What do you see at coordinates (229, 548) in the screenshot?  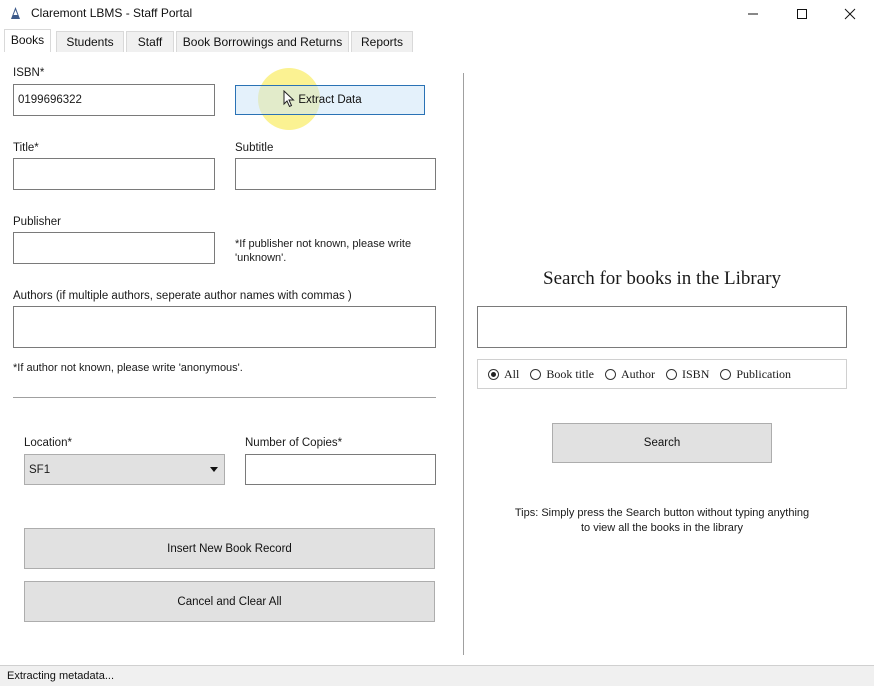 I see `insert-book-button: Insert New Book Record` at bounding box center [229, 548].